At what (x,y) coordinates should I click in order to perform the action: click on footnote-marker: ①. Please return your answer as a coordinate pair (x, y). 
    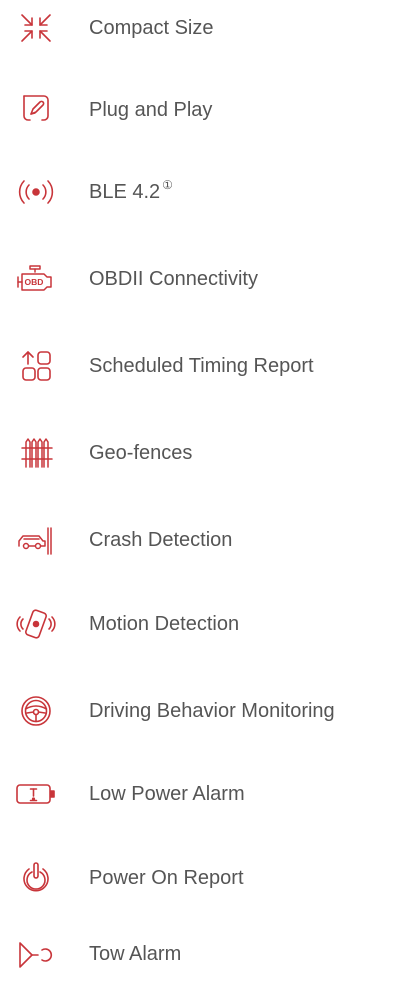
    Looking at the image, I should click on (167, 185).